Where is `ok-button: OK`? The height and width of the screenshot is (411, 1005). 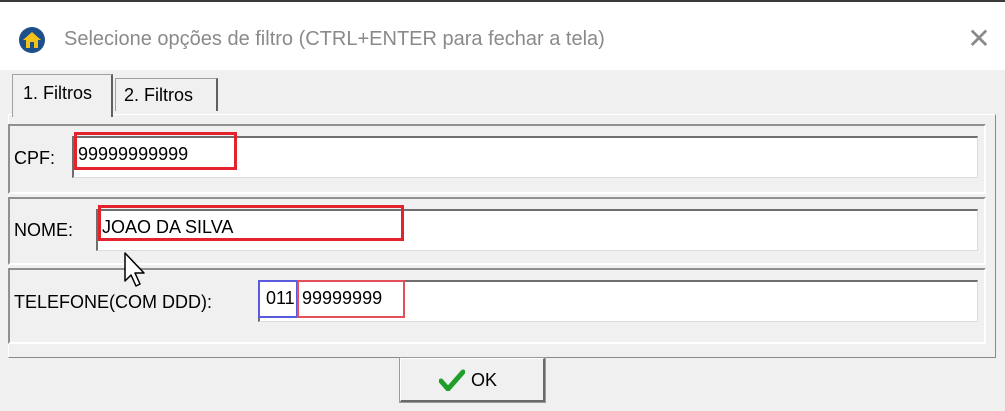 ok-button: OK is located at coordinates (472, 380).